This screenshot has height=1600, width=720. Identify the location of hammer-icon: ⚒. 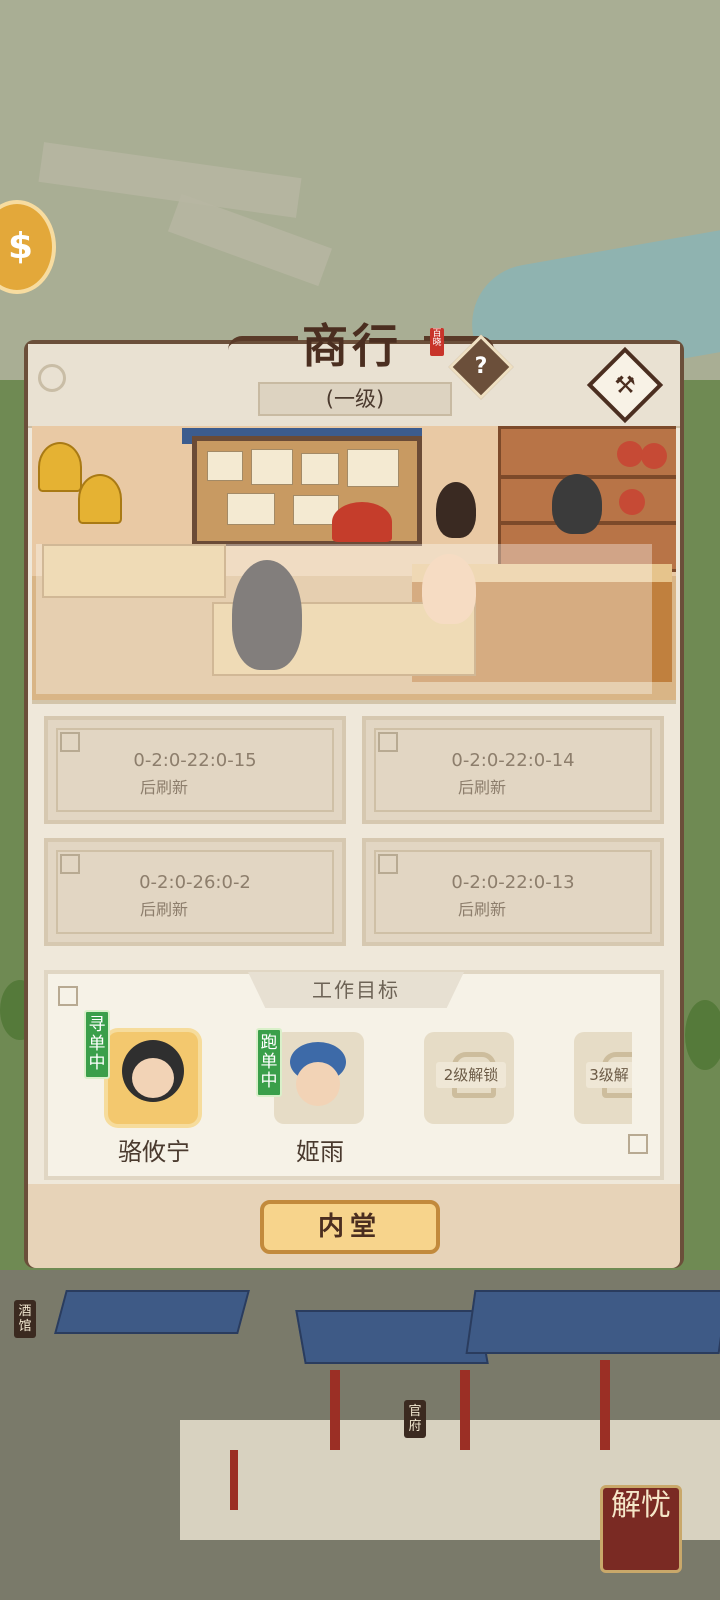
(625, 385).